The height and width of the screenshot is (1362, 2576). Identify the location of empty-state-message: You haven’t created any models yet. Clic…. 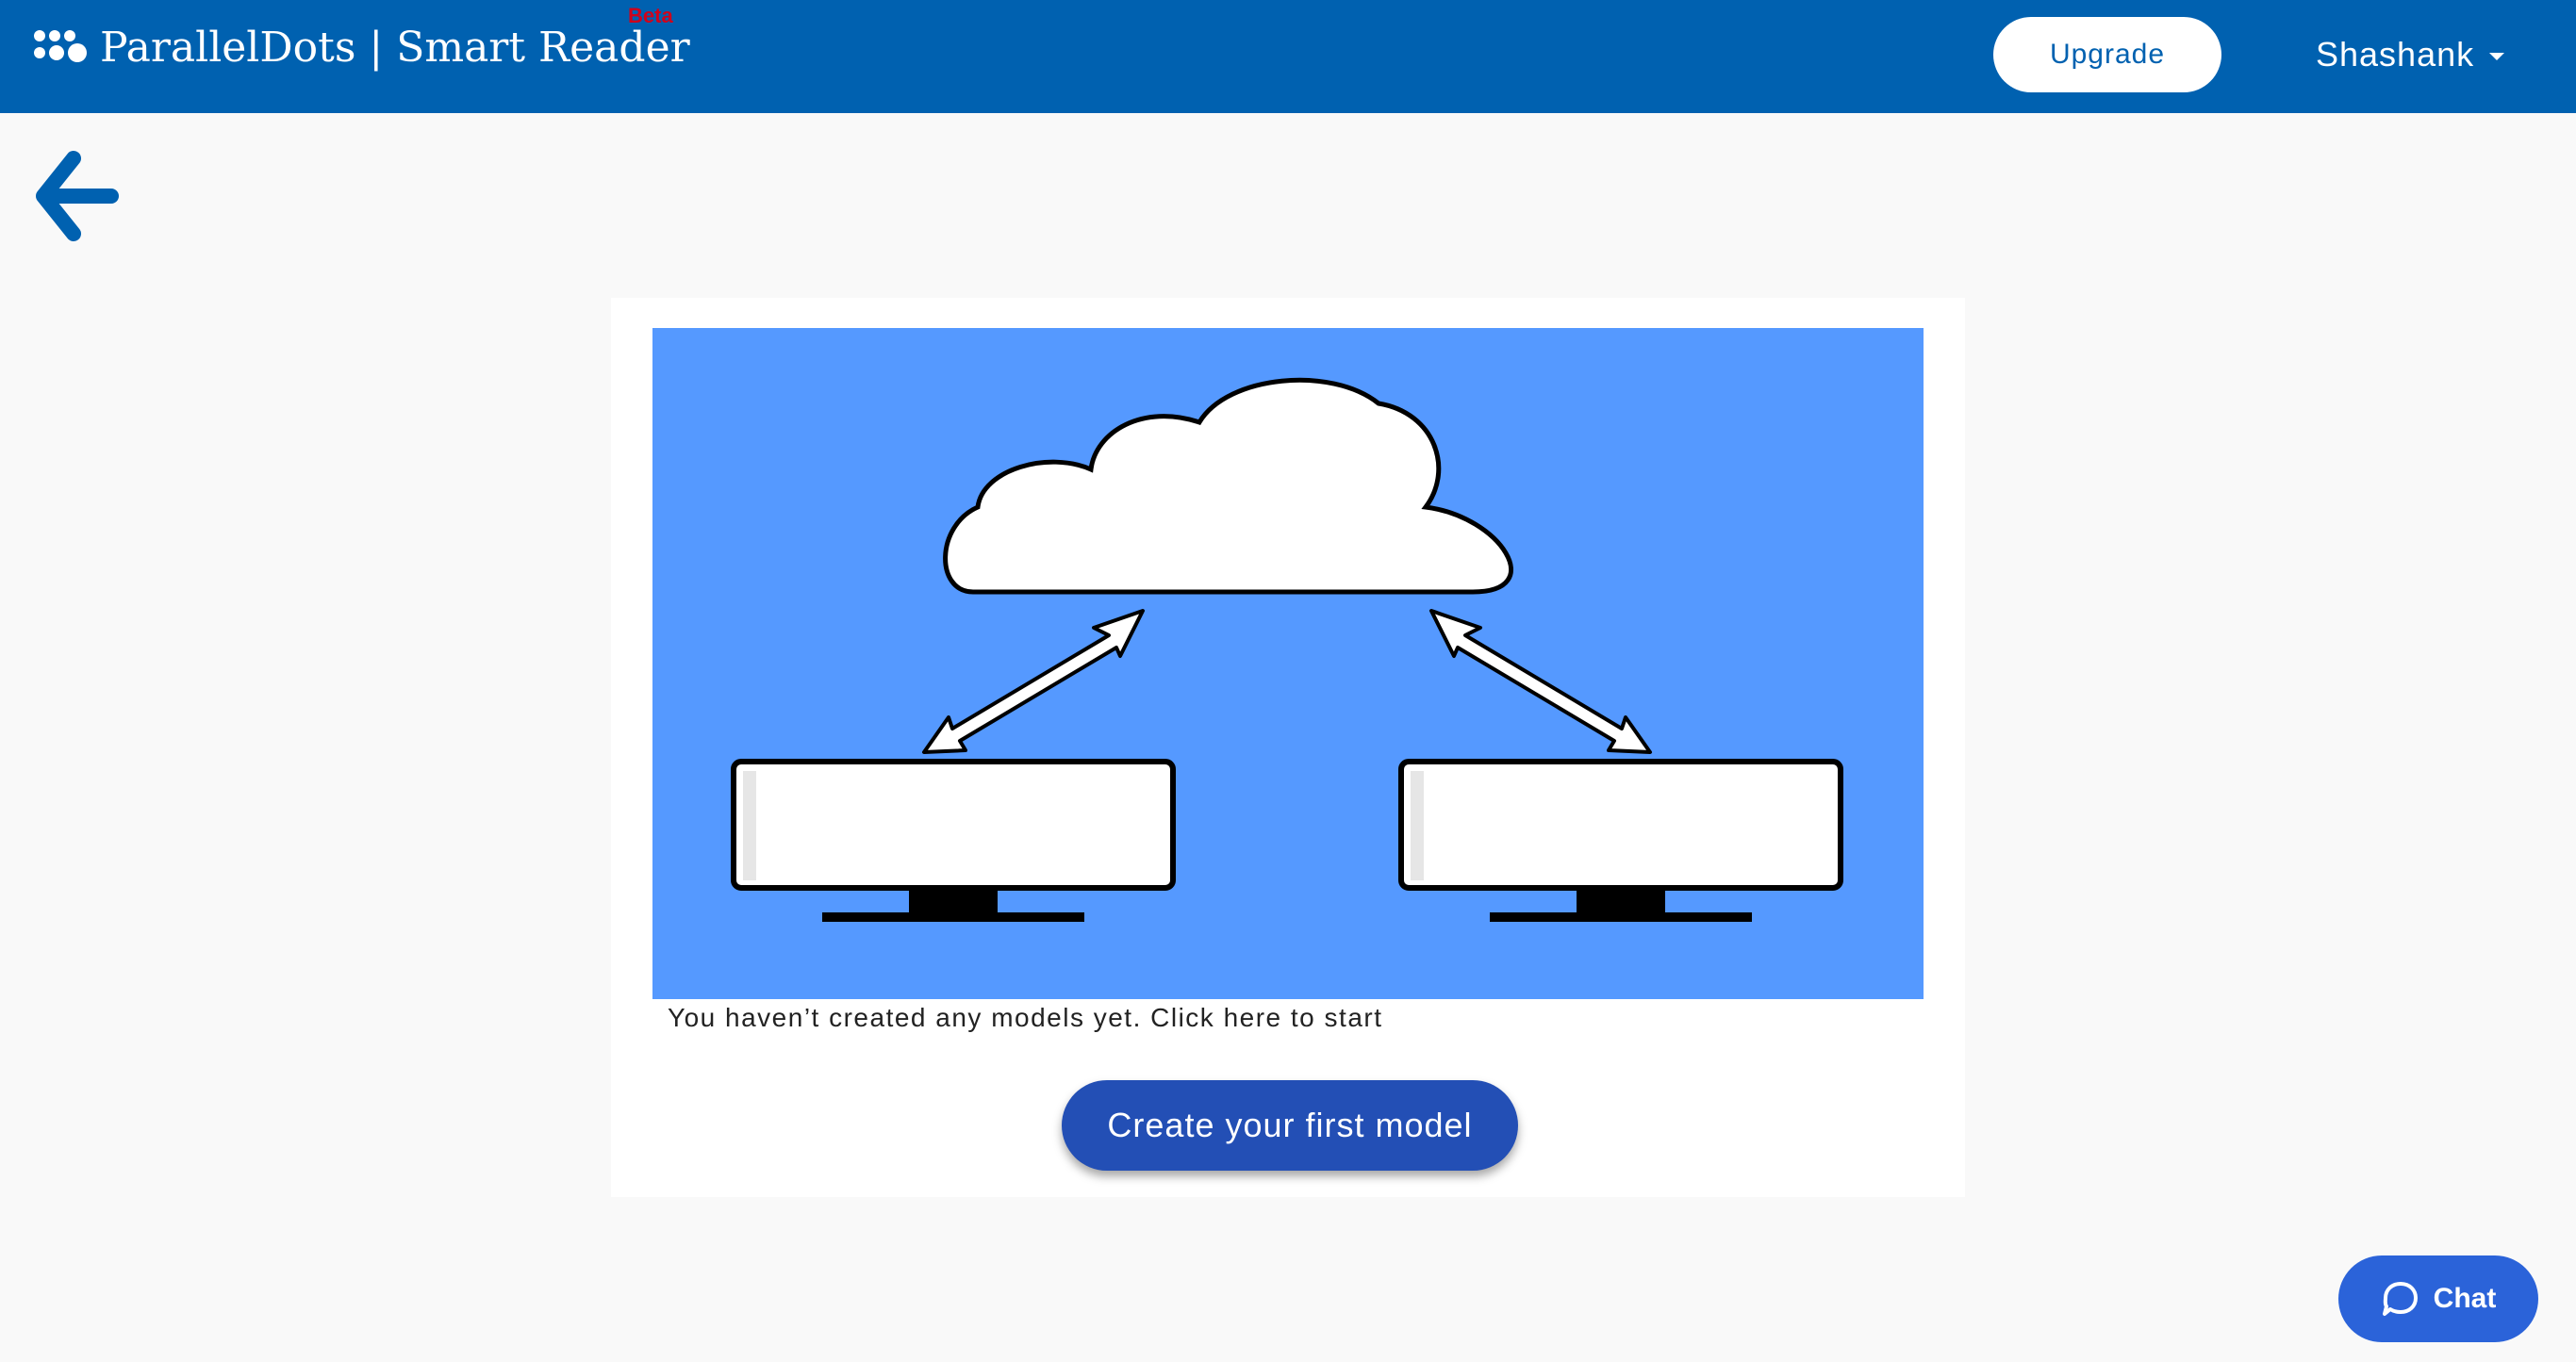
(1025, 1017).